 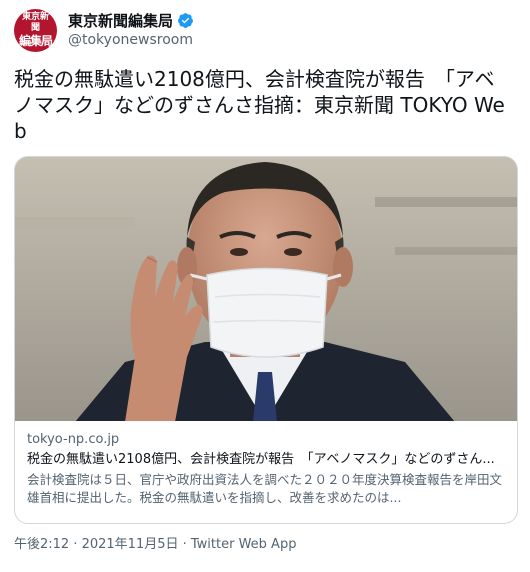 I want to click on avatar-logo: 東京新聞 編集局, so click(x=36, y=30).